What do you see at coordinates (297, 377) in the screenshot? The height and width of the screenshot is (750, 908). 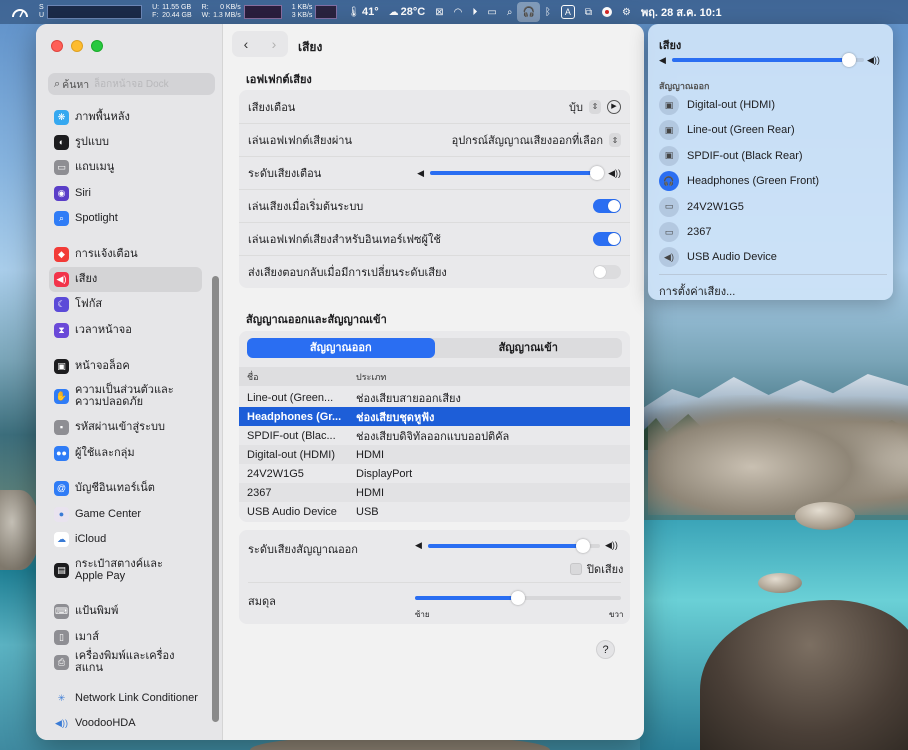 I see `column-name-header: ชื่อ` at bounding box center [297, 377].